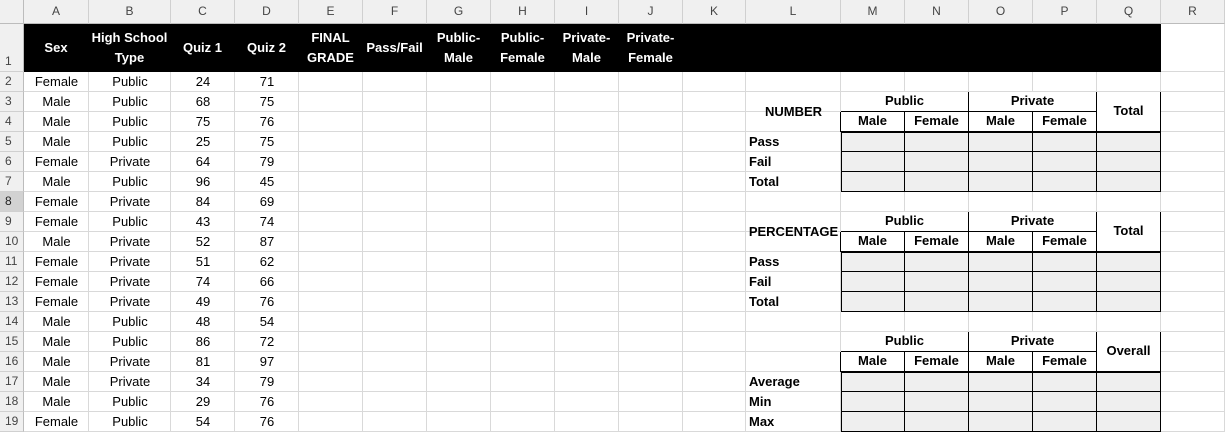  What do you see at coordinates (203, 382) in the screenshot?
I see `data-cell: 34` at bounding box center [203, 382].